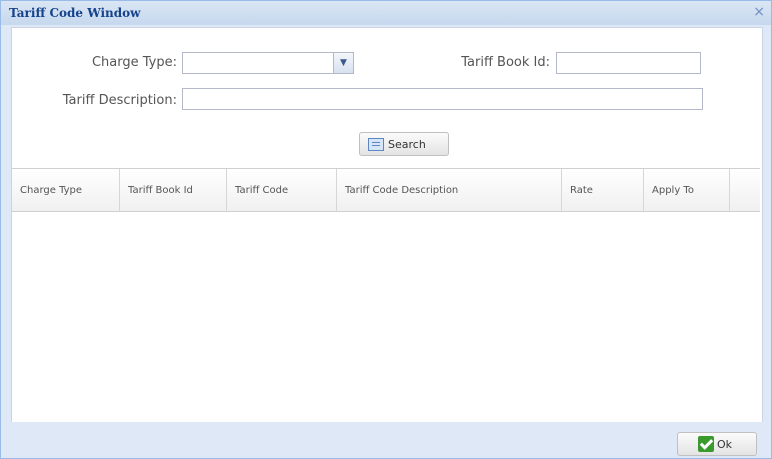 Image resolution: width=772 pixels, height=459 pixels. What do you see at coordinates (442, 99) in the screenshot?
I see `tariff-description-input` at bounding box center [442, 99].